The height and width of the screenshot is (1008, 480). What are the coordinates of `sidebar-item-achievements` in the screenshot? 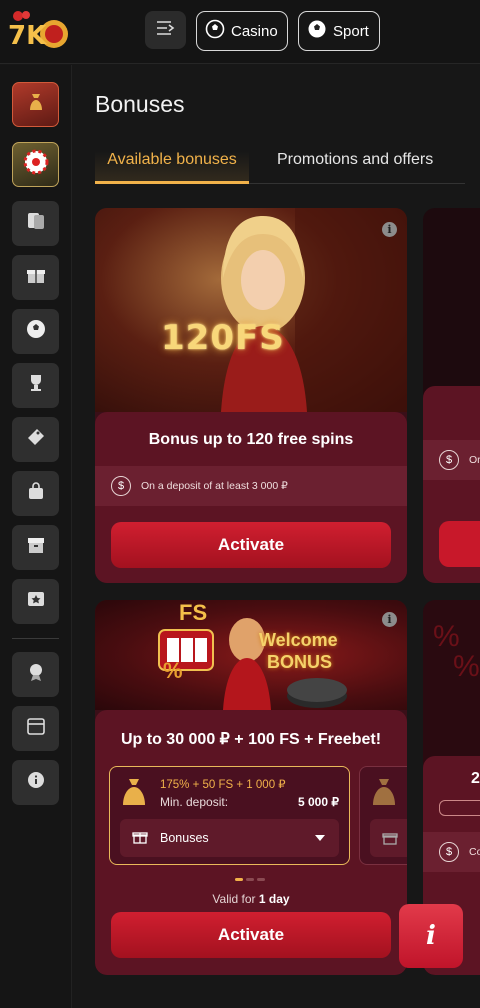 It's located at (35, 674).